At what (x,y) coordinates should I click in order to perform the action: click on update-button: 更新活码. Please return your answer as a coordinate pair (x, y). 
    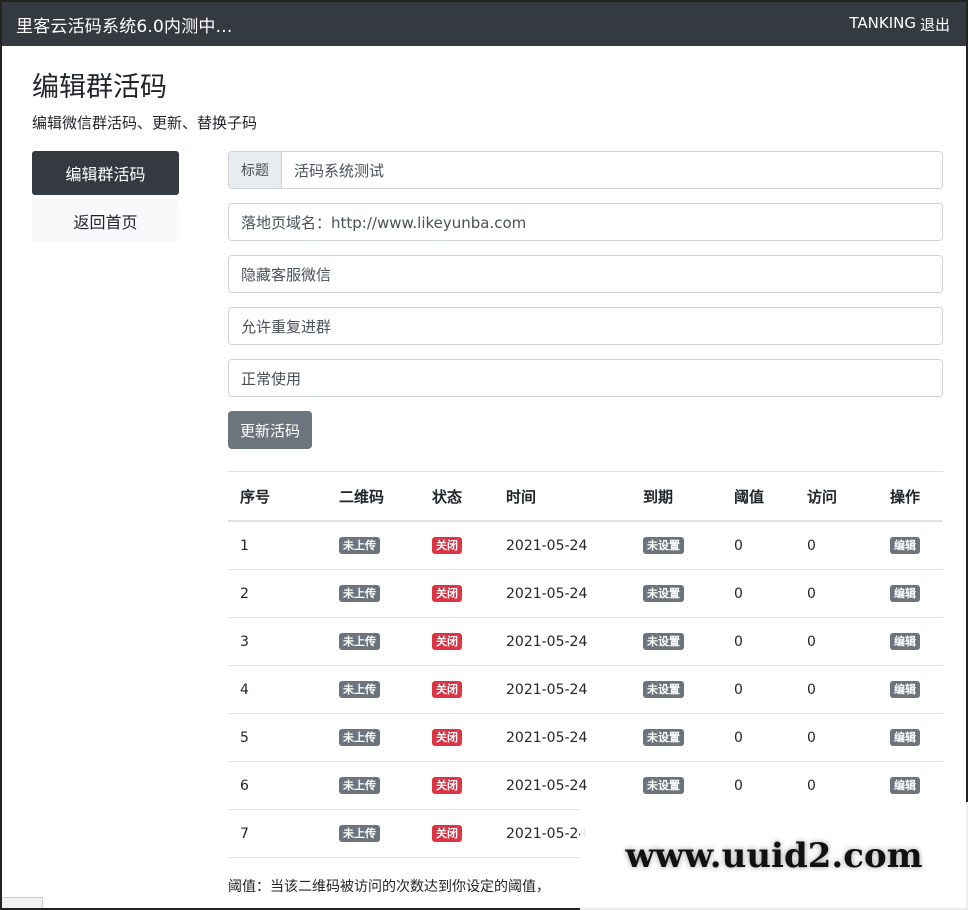
    Looking at the image, I should click on (270, 430).